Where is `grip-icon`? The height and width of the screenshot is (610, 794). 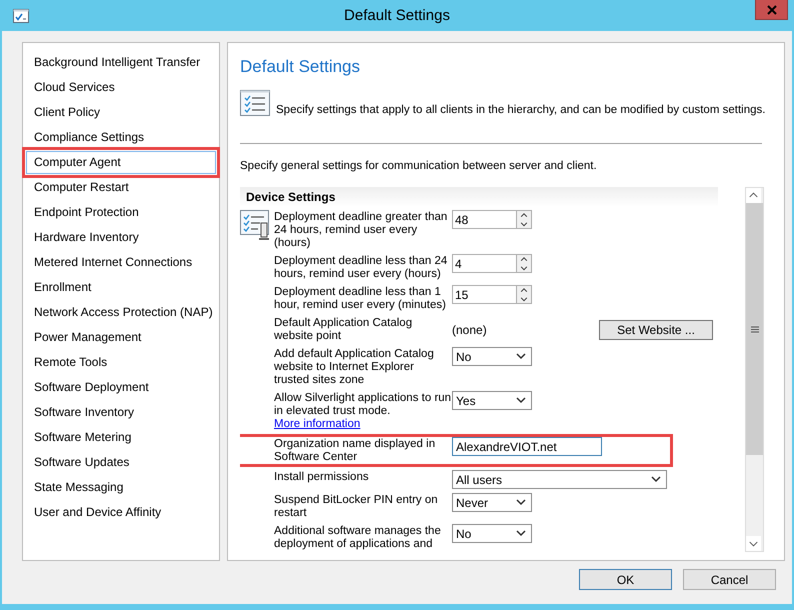 grip-icon is located at coordinates (754, 329).